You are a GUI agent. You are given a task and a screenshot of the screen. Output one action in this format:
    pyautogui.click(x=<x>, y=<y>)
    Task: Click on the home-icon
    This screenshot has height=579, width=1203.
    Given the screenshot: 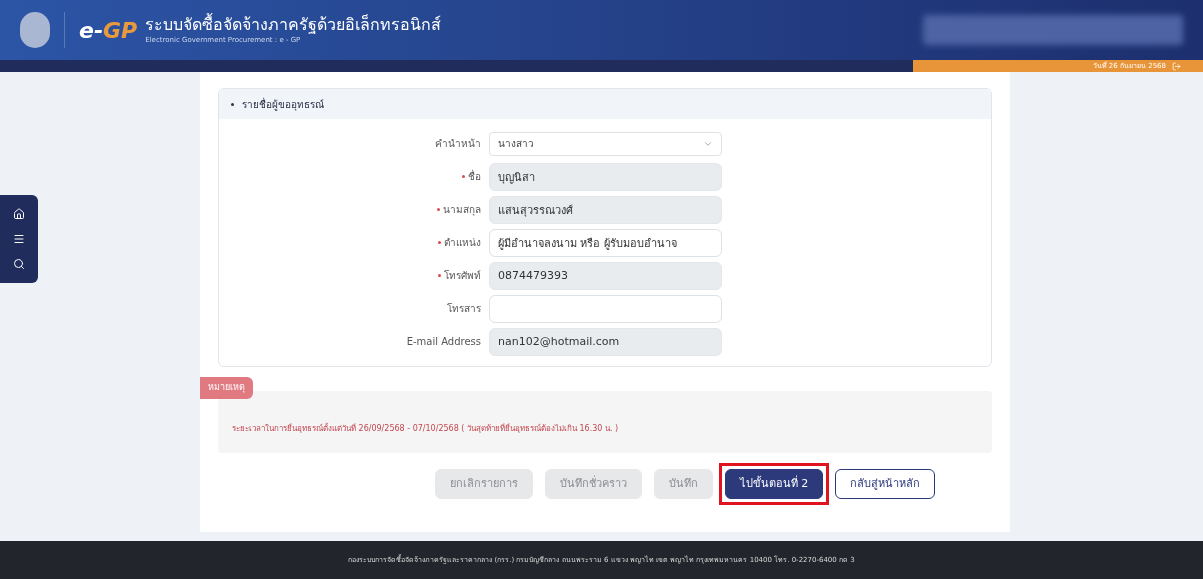 What is the action you would take?
    pyautogui.click(x=19, y=213)
    